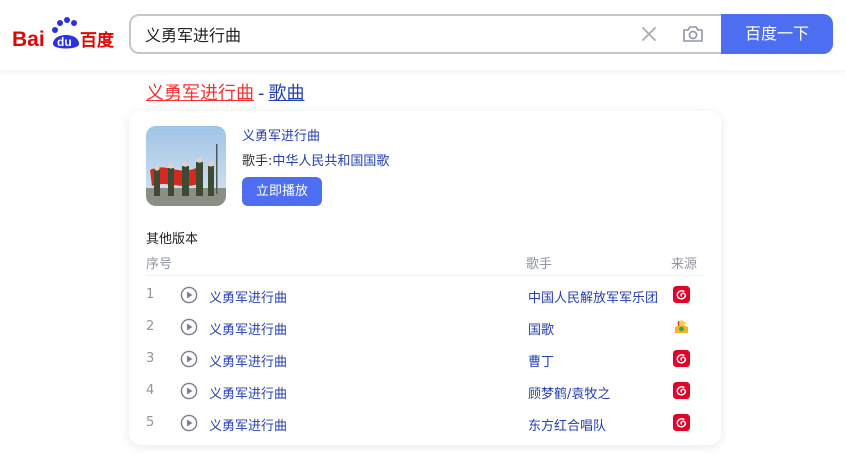 The image size is (846, 456). I want to click on logo-text-baidu-cn: 百度, so click(97, 40).